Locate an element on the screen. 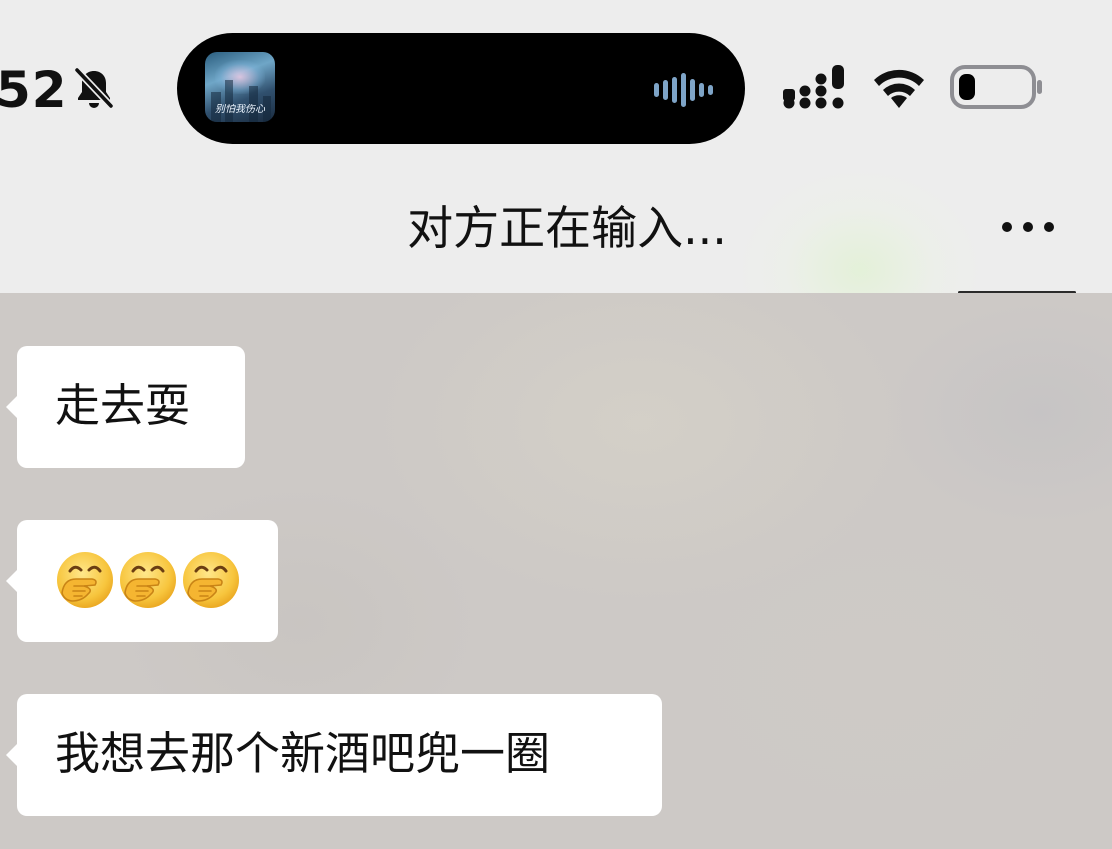 The width and height of the screenshot is (1112, 849). audio-waveform-icon is located at coordinates (683, 90).